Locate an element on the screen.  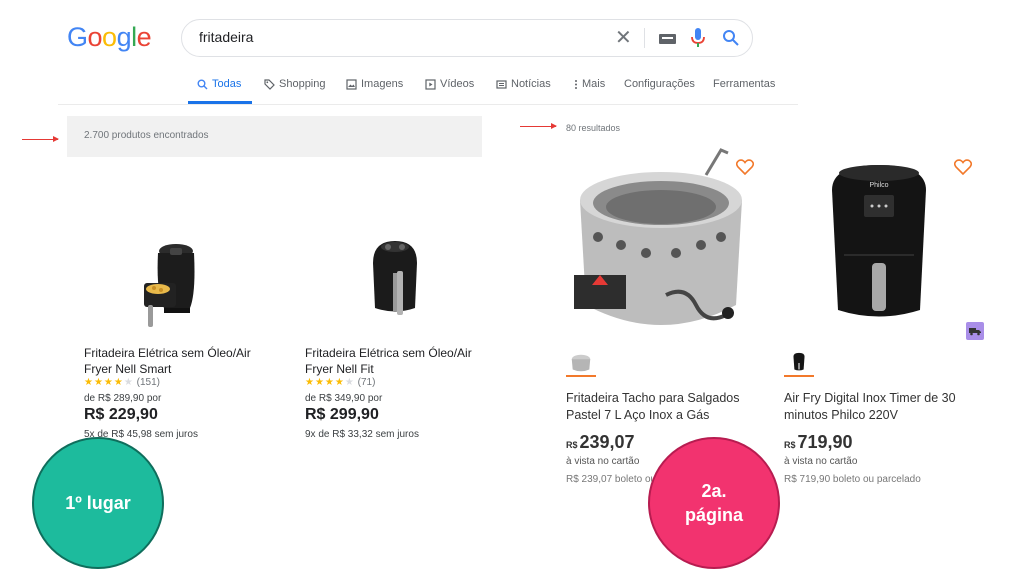
products-count: 2.700 produtos encontrados is located at coordinates (146, 135).